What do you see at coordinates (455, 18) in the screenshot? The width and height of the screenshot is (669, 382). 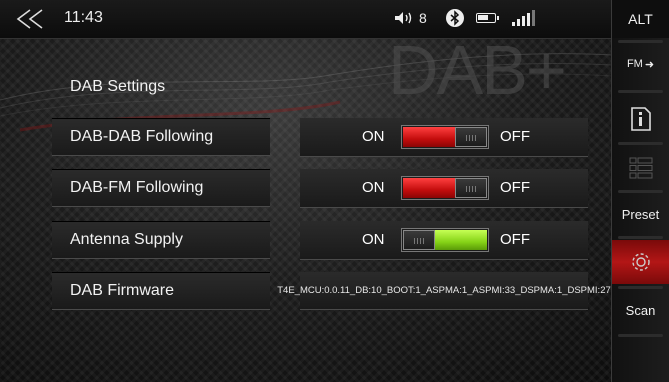 I see `bluetooth-icon` at bounding box center [455, 18].